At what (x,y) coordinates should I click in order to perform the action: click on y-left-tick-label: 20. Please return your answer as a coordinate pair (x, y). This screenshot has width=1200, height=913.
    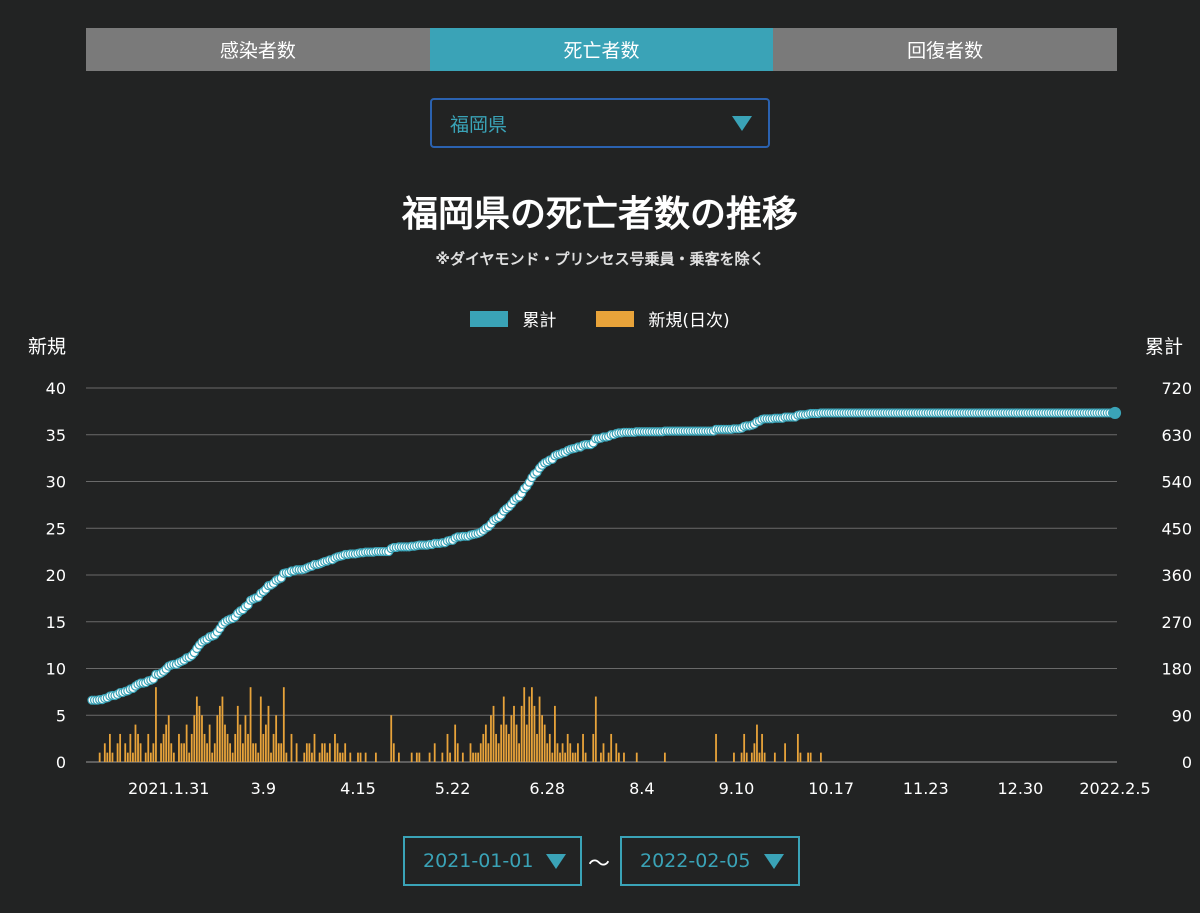
    Looking at the image, I should click on (56, 575).